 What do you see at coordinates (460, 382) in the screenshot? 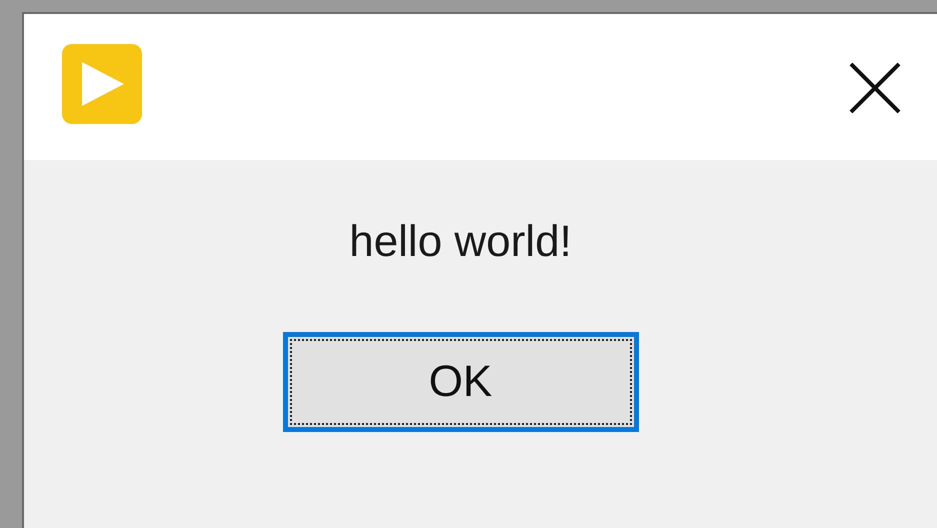
I see `ok-button: OK` at bounding box center [460, 382].